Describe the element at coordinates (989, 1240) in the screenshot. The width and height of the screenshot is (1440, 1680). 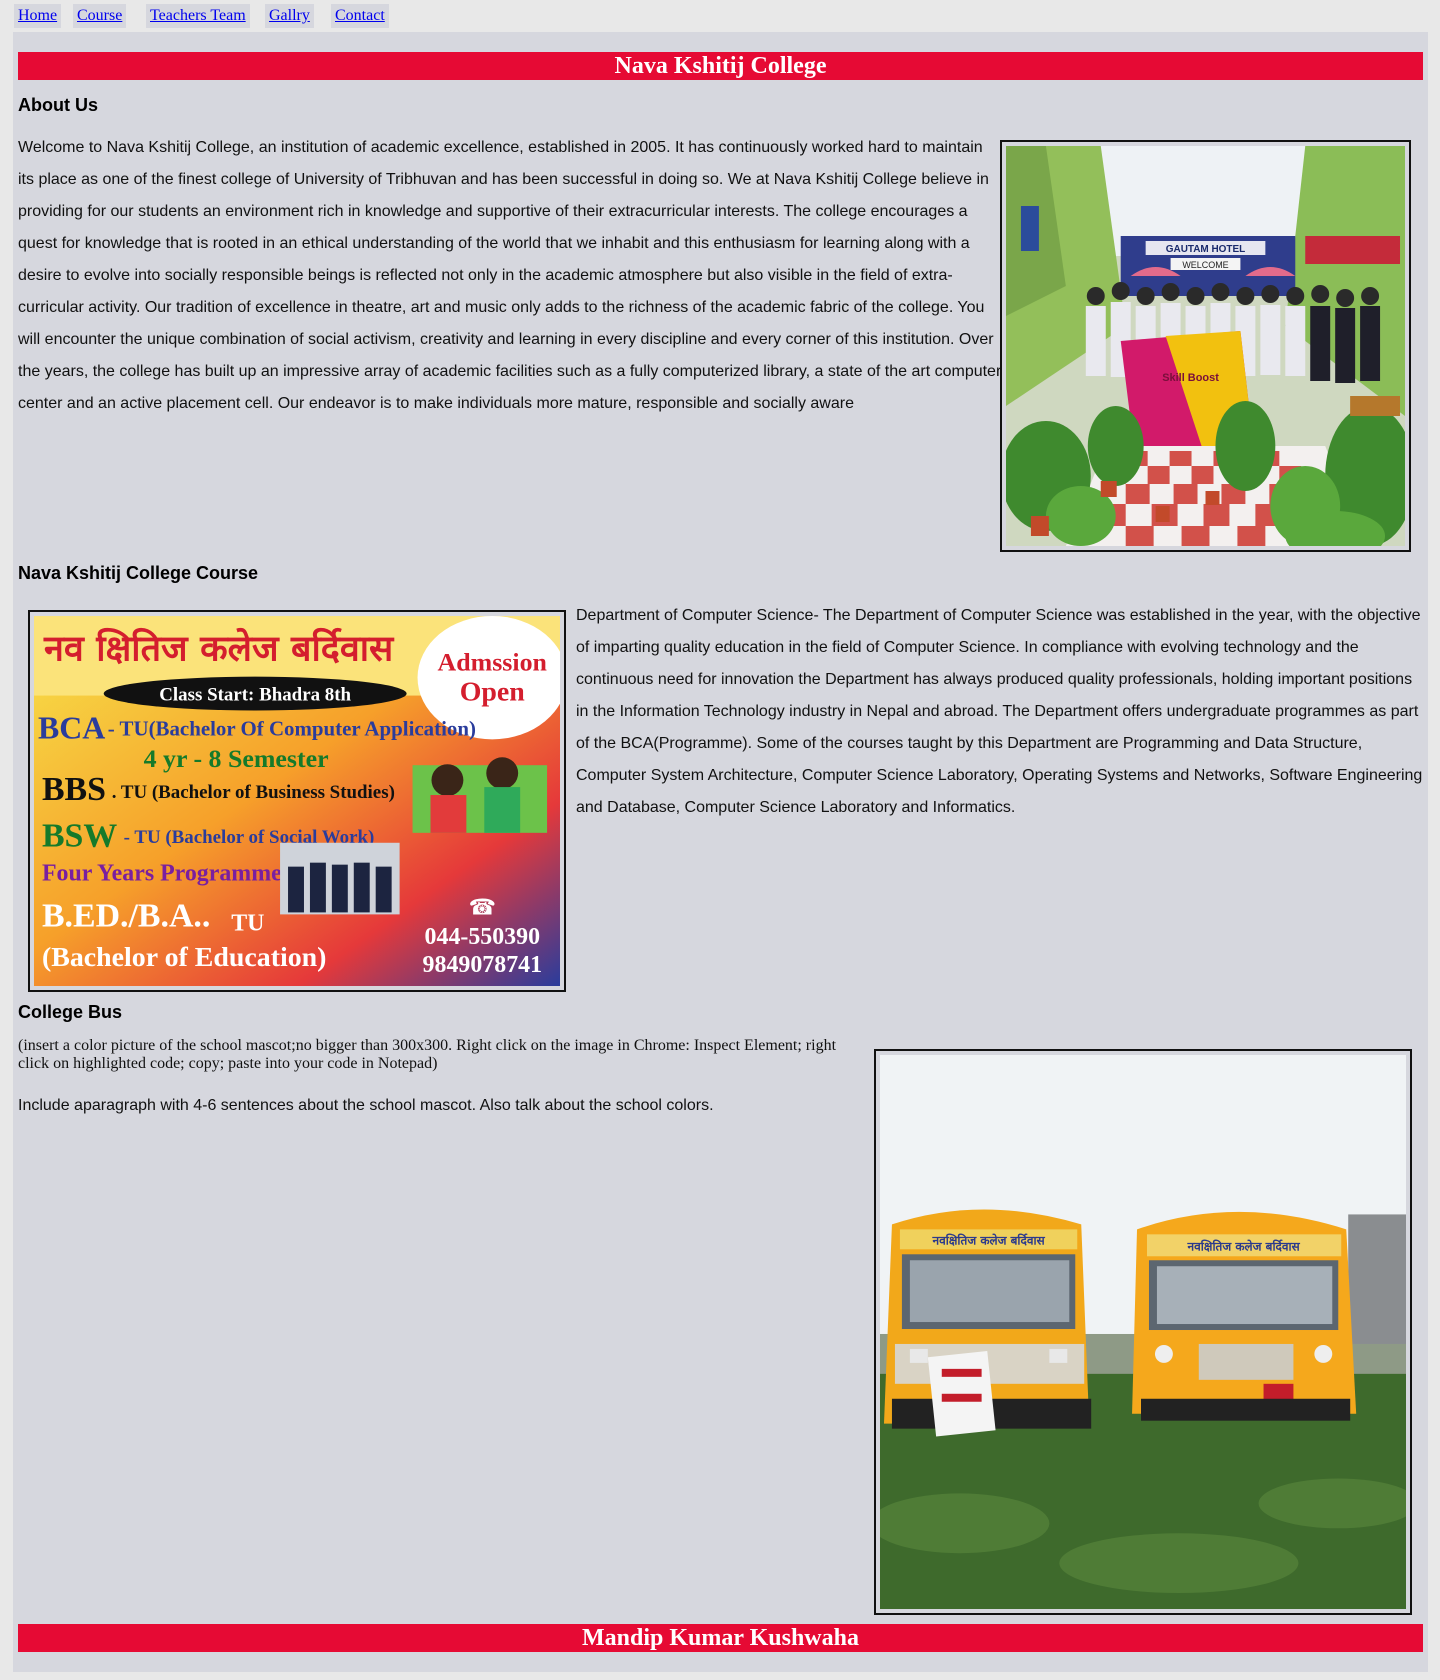
I see `left-bus-sign-text: नवक्षितिज कलेज बर्दिवास` at that location.